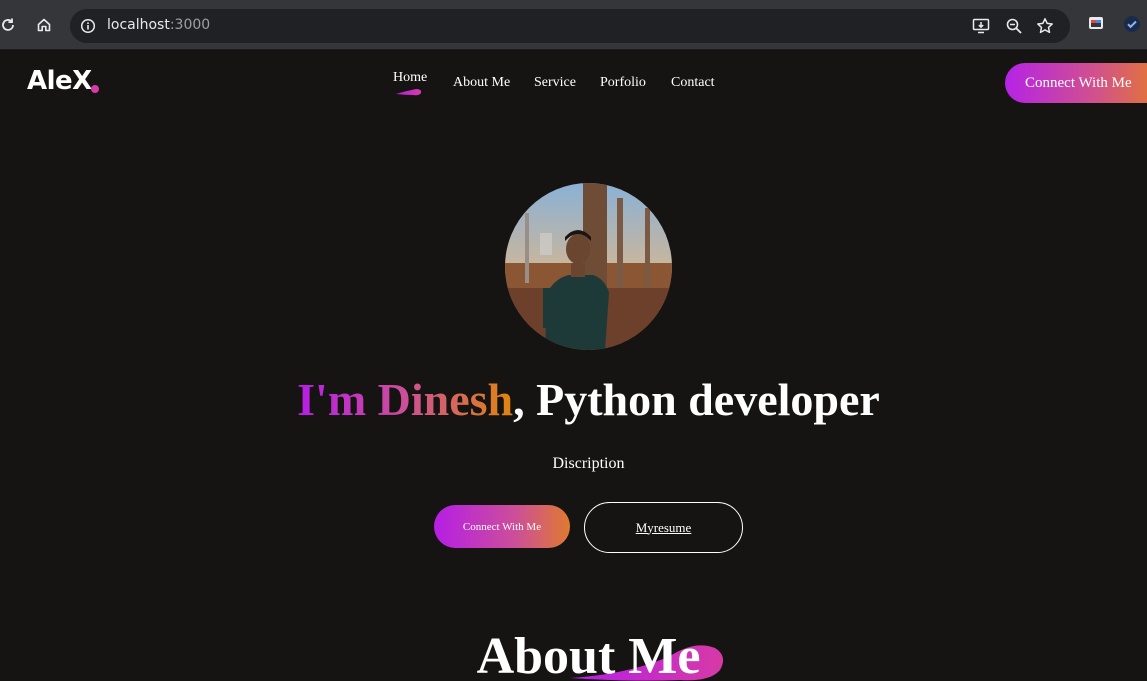  What do you see at coordinates (1132, 26) in the screenshot?
I see `profile-check-icon` at bounding box center [1132, 26].